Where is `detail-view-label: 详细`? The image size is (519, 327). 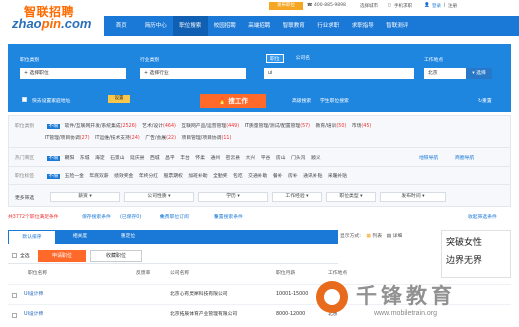 detail-view-label: 详细 is located at coordinates (398, 236).